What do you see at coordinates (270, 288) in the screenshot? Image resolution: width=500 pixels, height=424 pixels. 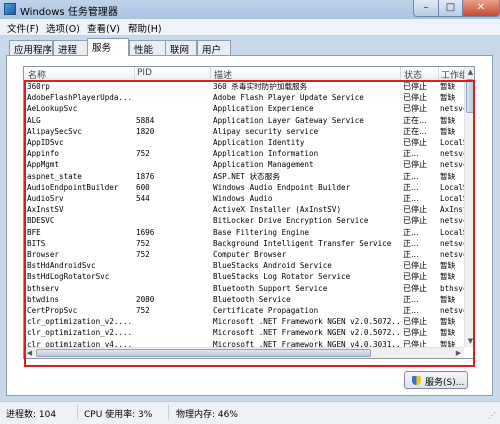 I see `service-description: Bluetooth Support Service` at bounding box center [270, 288].